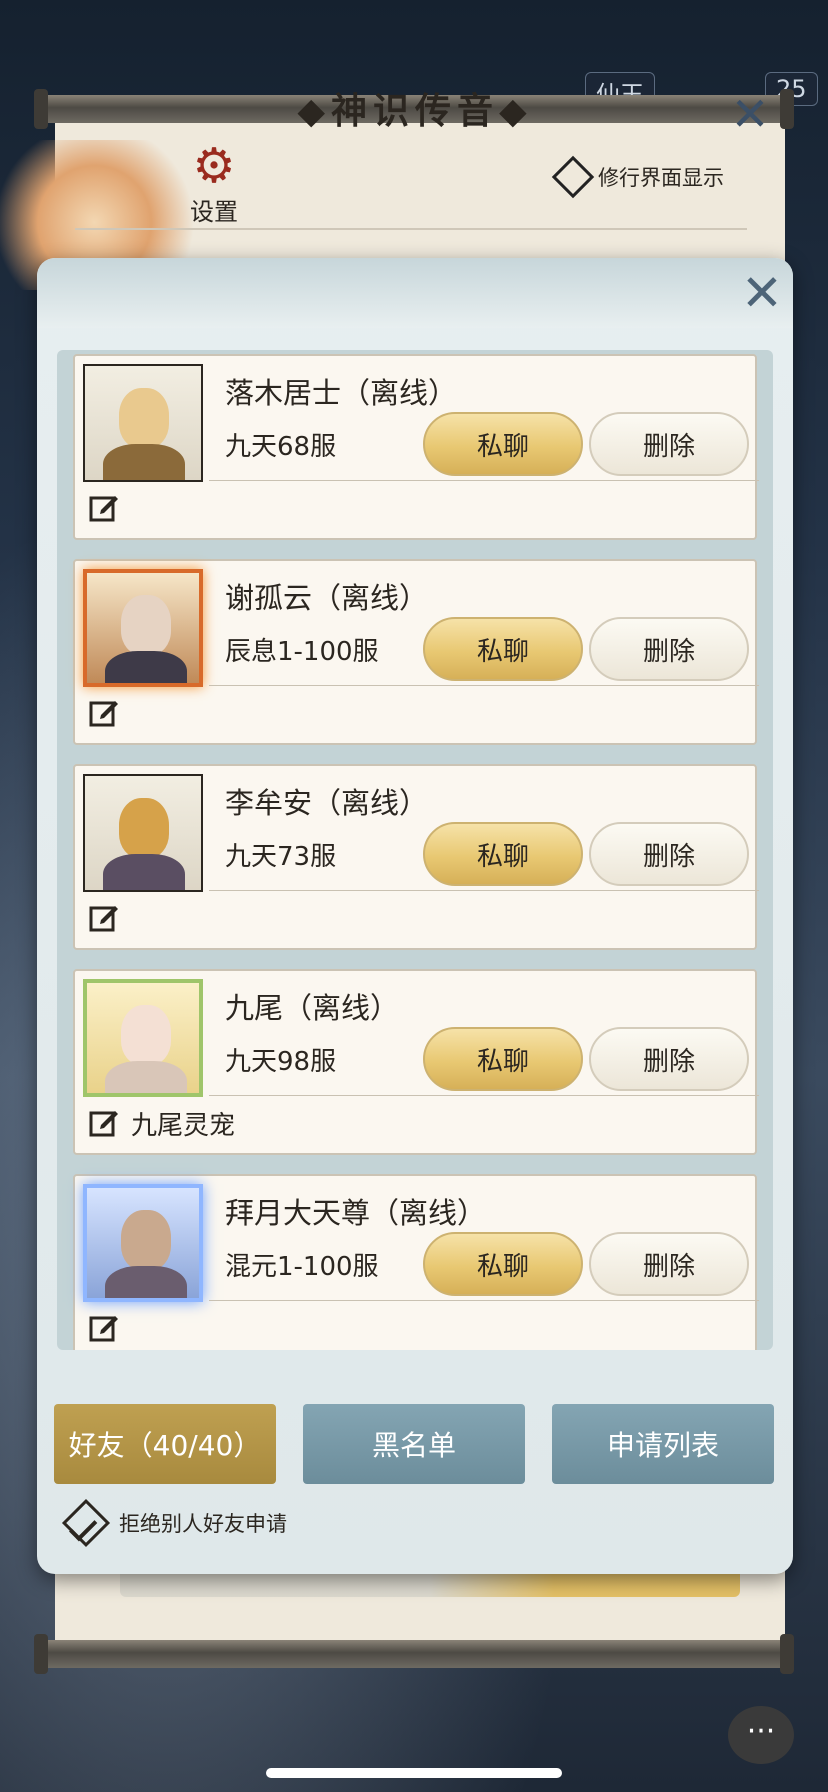 The height and width of the screenshot is (1792, 828). I want to click on friend-card: 谢孤云（离线） 辰息1-100服 私聊 删除, so click(416, 652).